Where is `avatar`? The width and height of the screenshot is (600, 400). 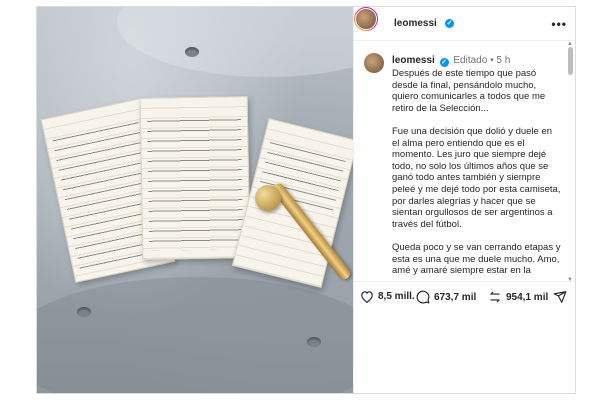
avatar is located at coordinates (366, 19).